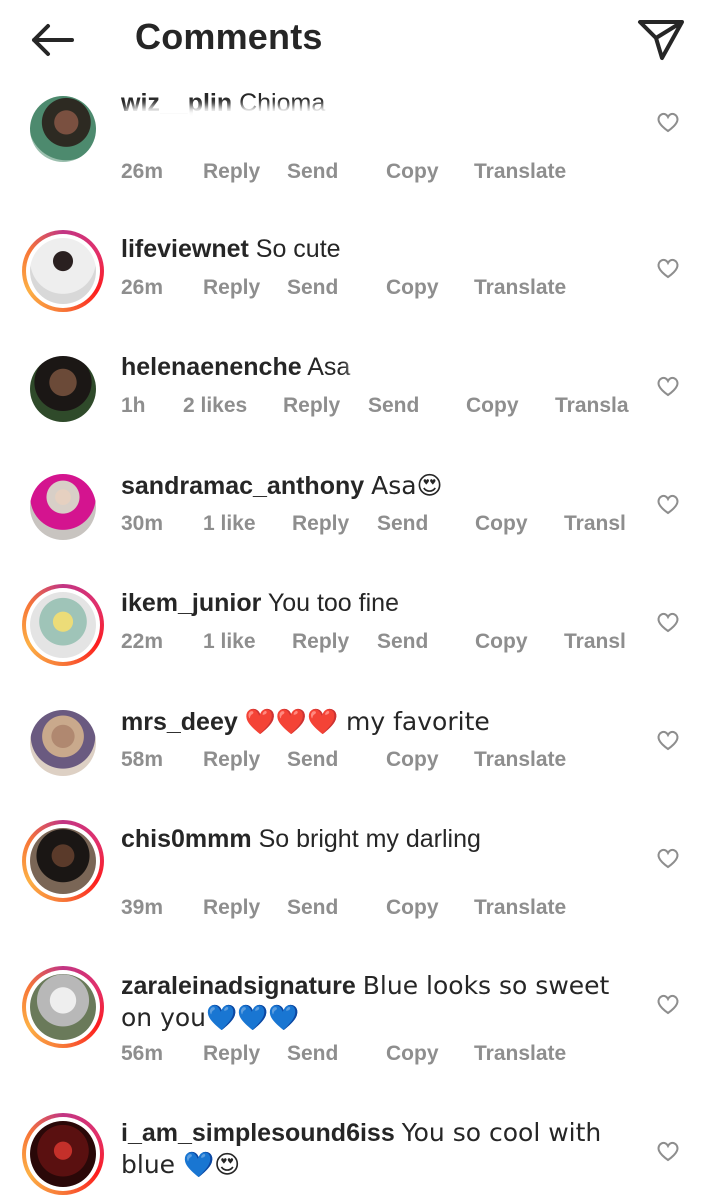 Image resolution: width=720 pixels, height=1200 pixels. I want to click on comment-username: ikem_junior, so click(191, 603).